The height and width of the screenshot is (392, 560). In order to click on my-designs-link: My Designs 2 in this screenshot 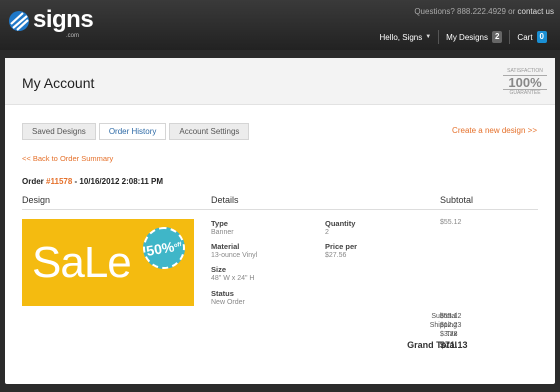, I will do `click(474, 37)`.